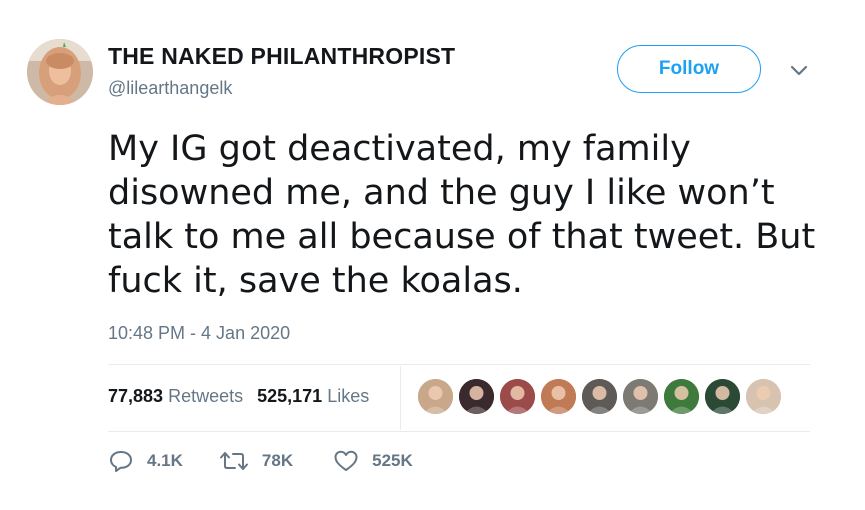 The height and width of the screenshot is (510, 865). Describe the element at coordinates (277, 460) in the screenshot. I see `retweet-count: 78K` at that location.